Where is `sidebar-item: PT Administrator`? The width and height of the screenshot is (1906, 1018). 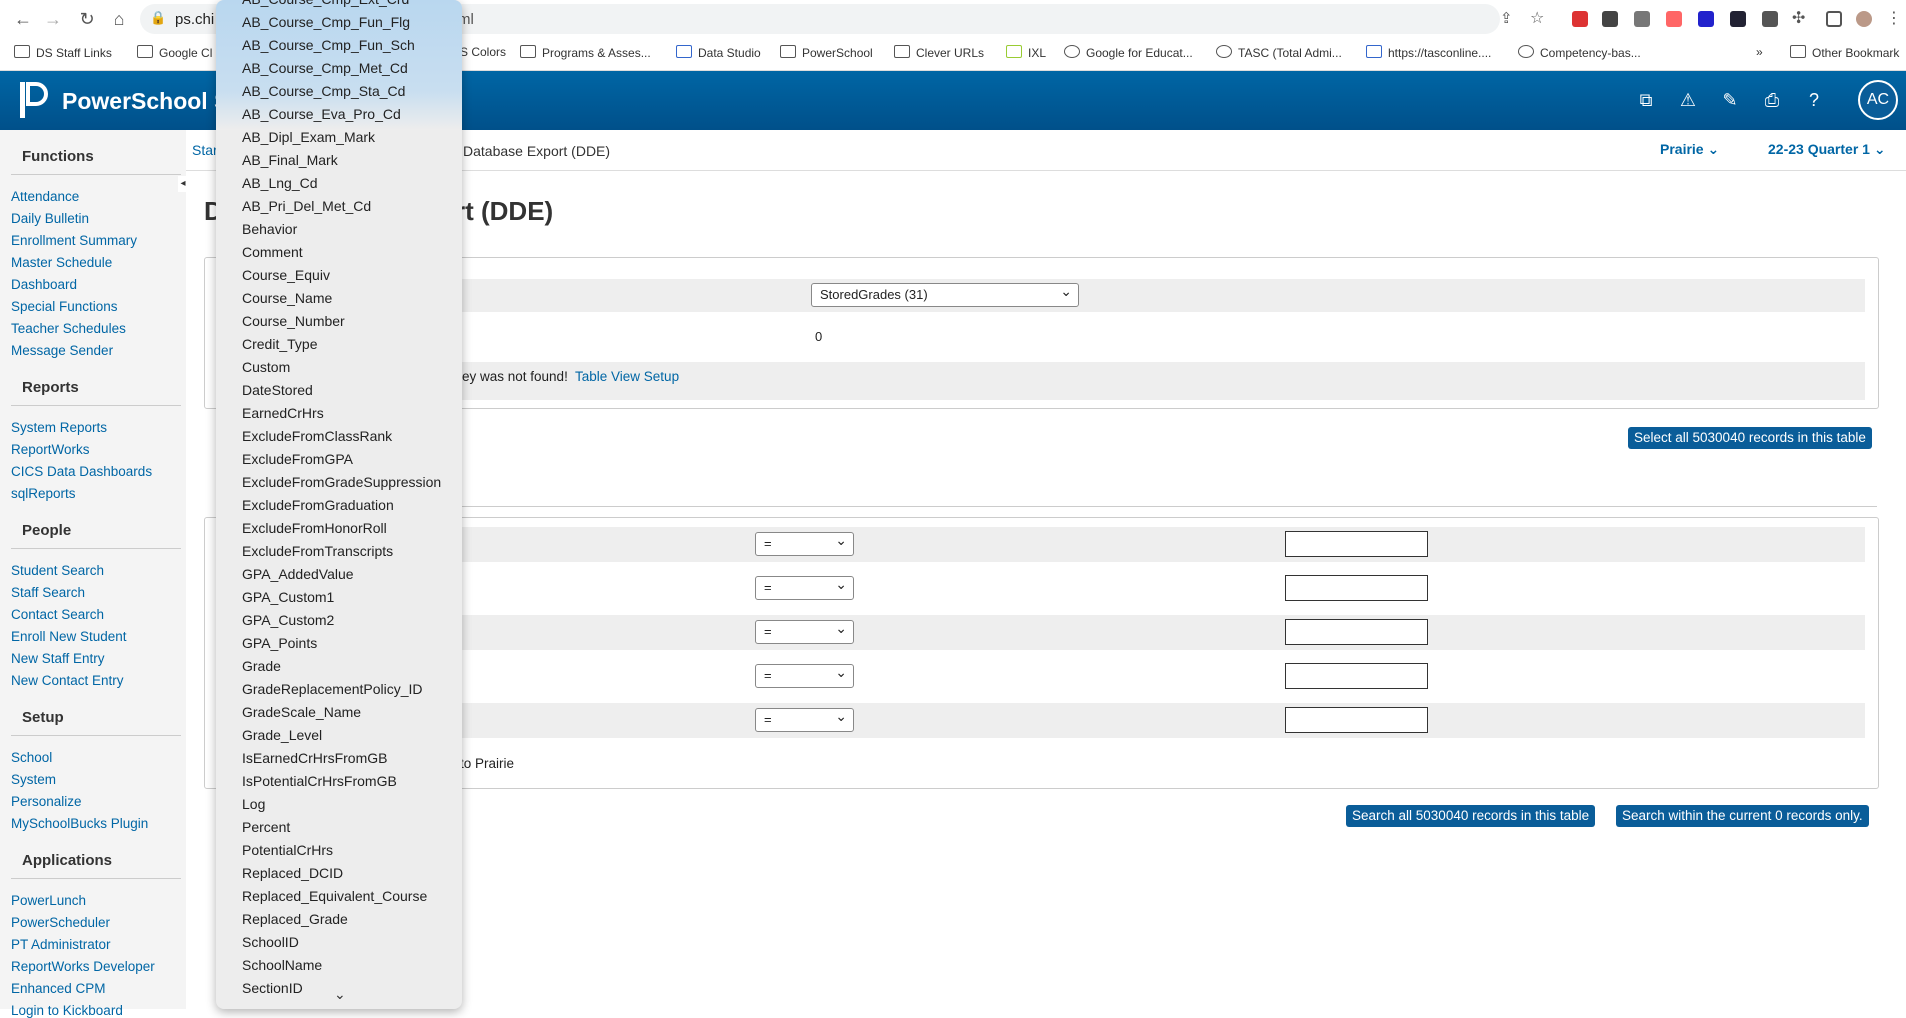 sidebar-item: PT Administrator is located at coordinates (61, 944).